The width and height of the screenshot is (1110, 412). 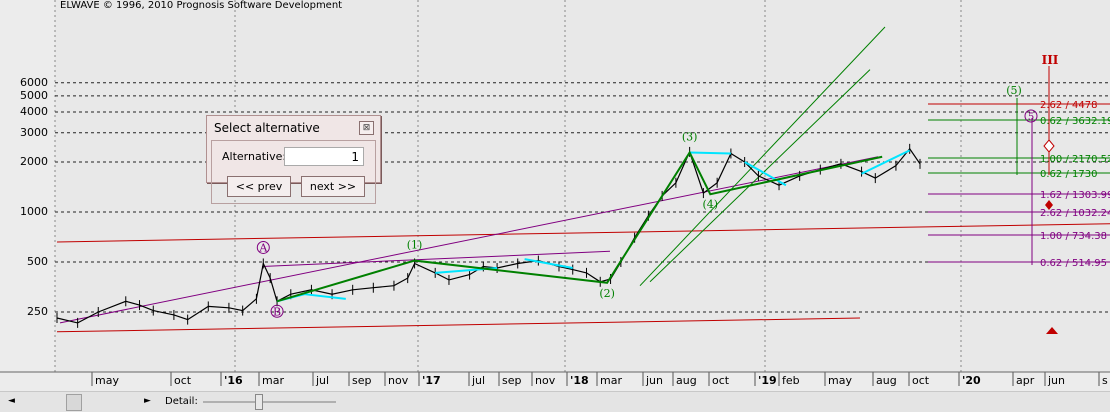 I want to click on x-tick-label: '16, so click(x=233, y=380).